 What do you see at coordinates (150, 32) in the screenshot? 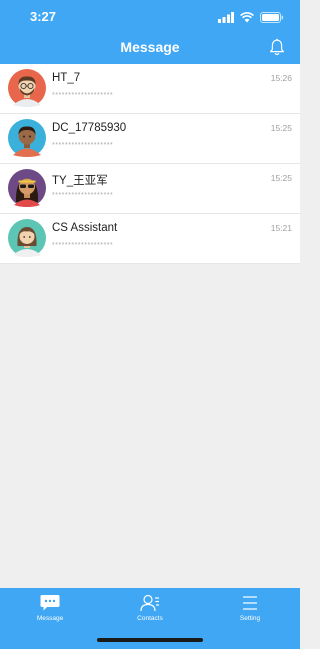
I see `header-bar: 3:27 Message` at bounding box center [150, 32].